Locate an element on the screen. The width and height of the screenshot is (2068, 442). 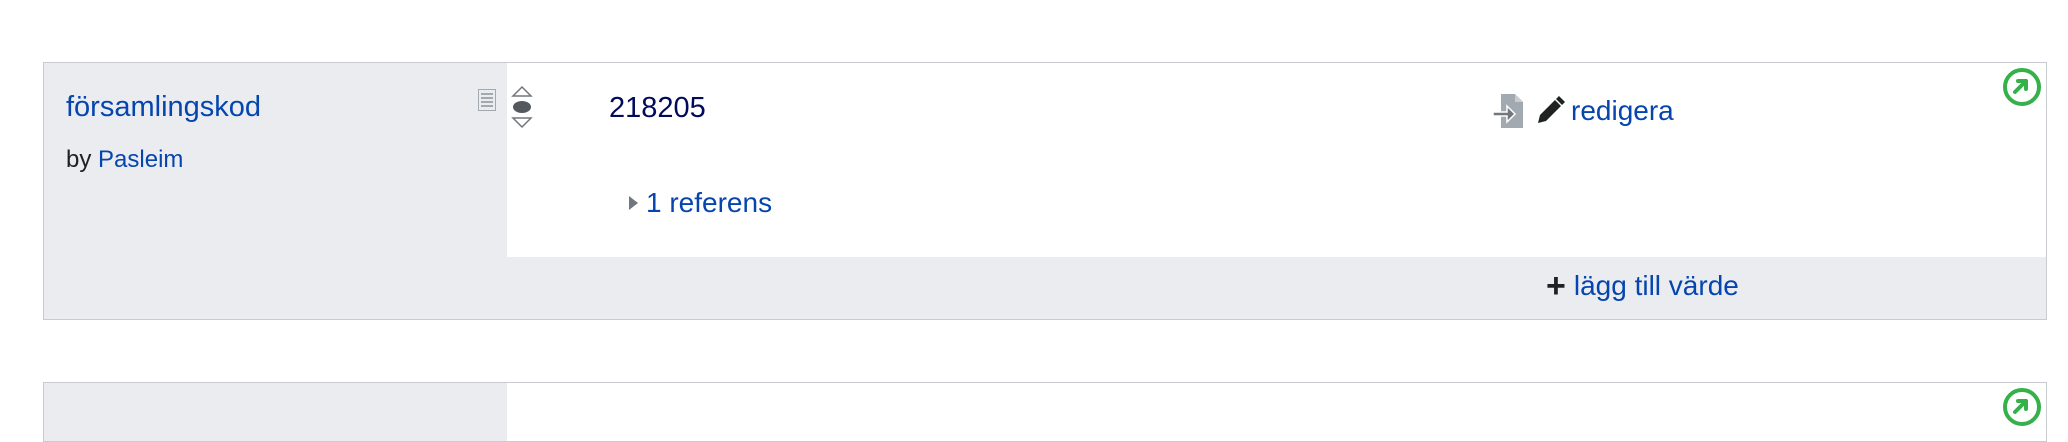
plus-icon: + is located at coordinates (1556, 286).